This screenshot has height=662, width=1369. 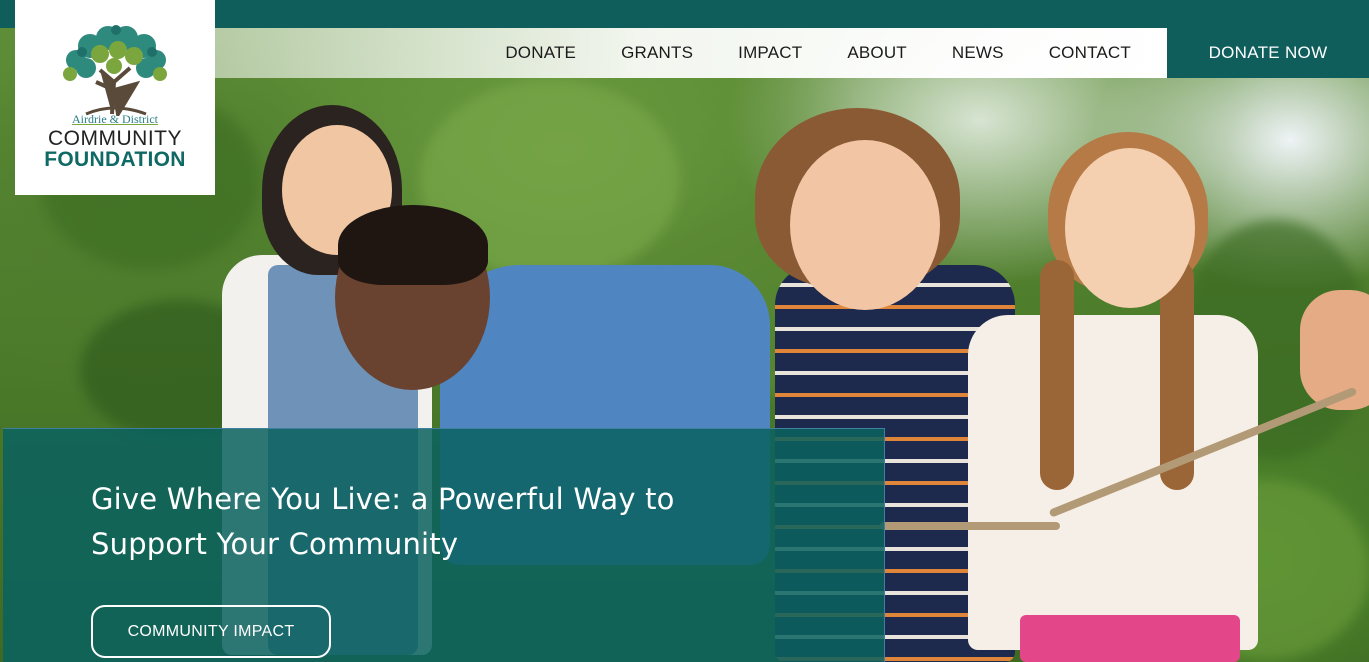 I want to click on hand-shape, so click(x=1334, y=350).